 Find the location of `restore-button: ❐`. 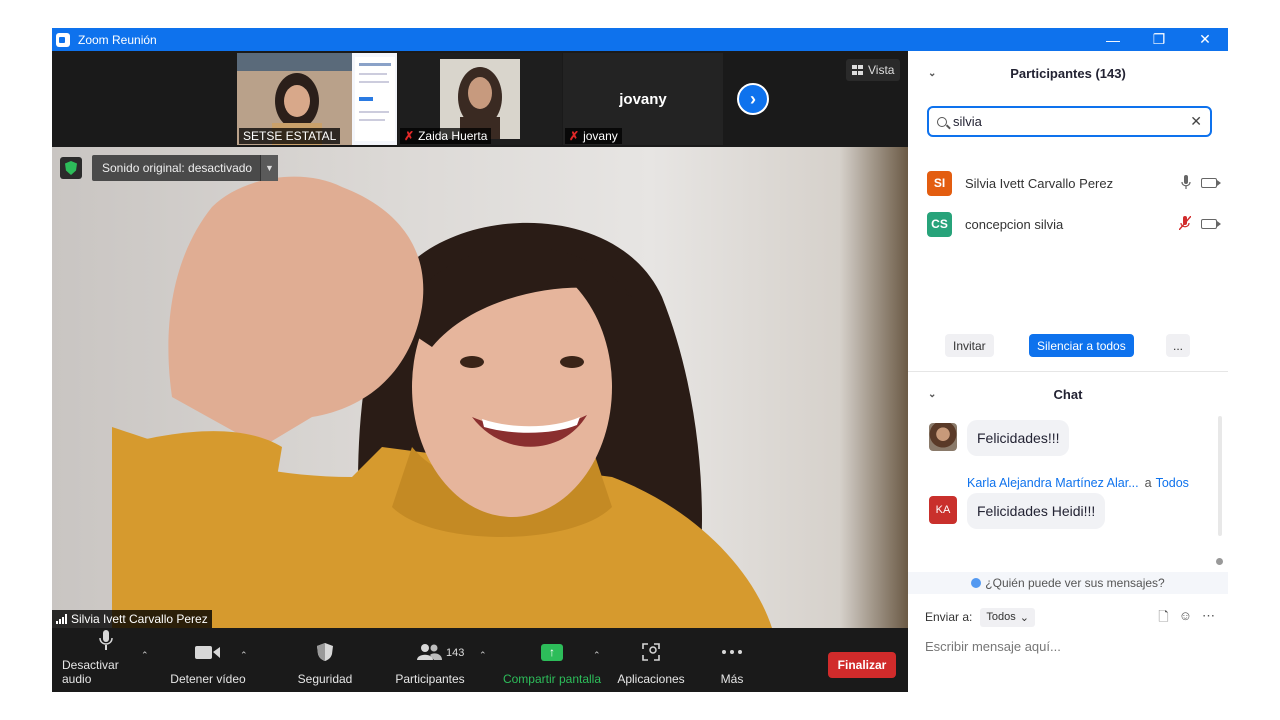

restore-button: ❐ is located at coordinates (1159, 39).